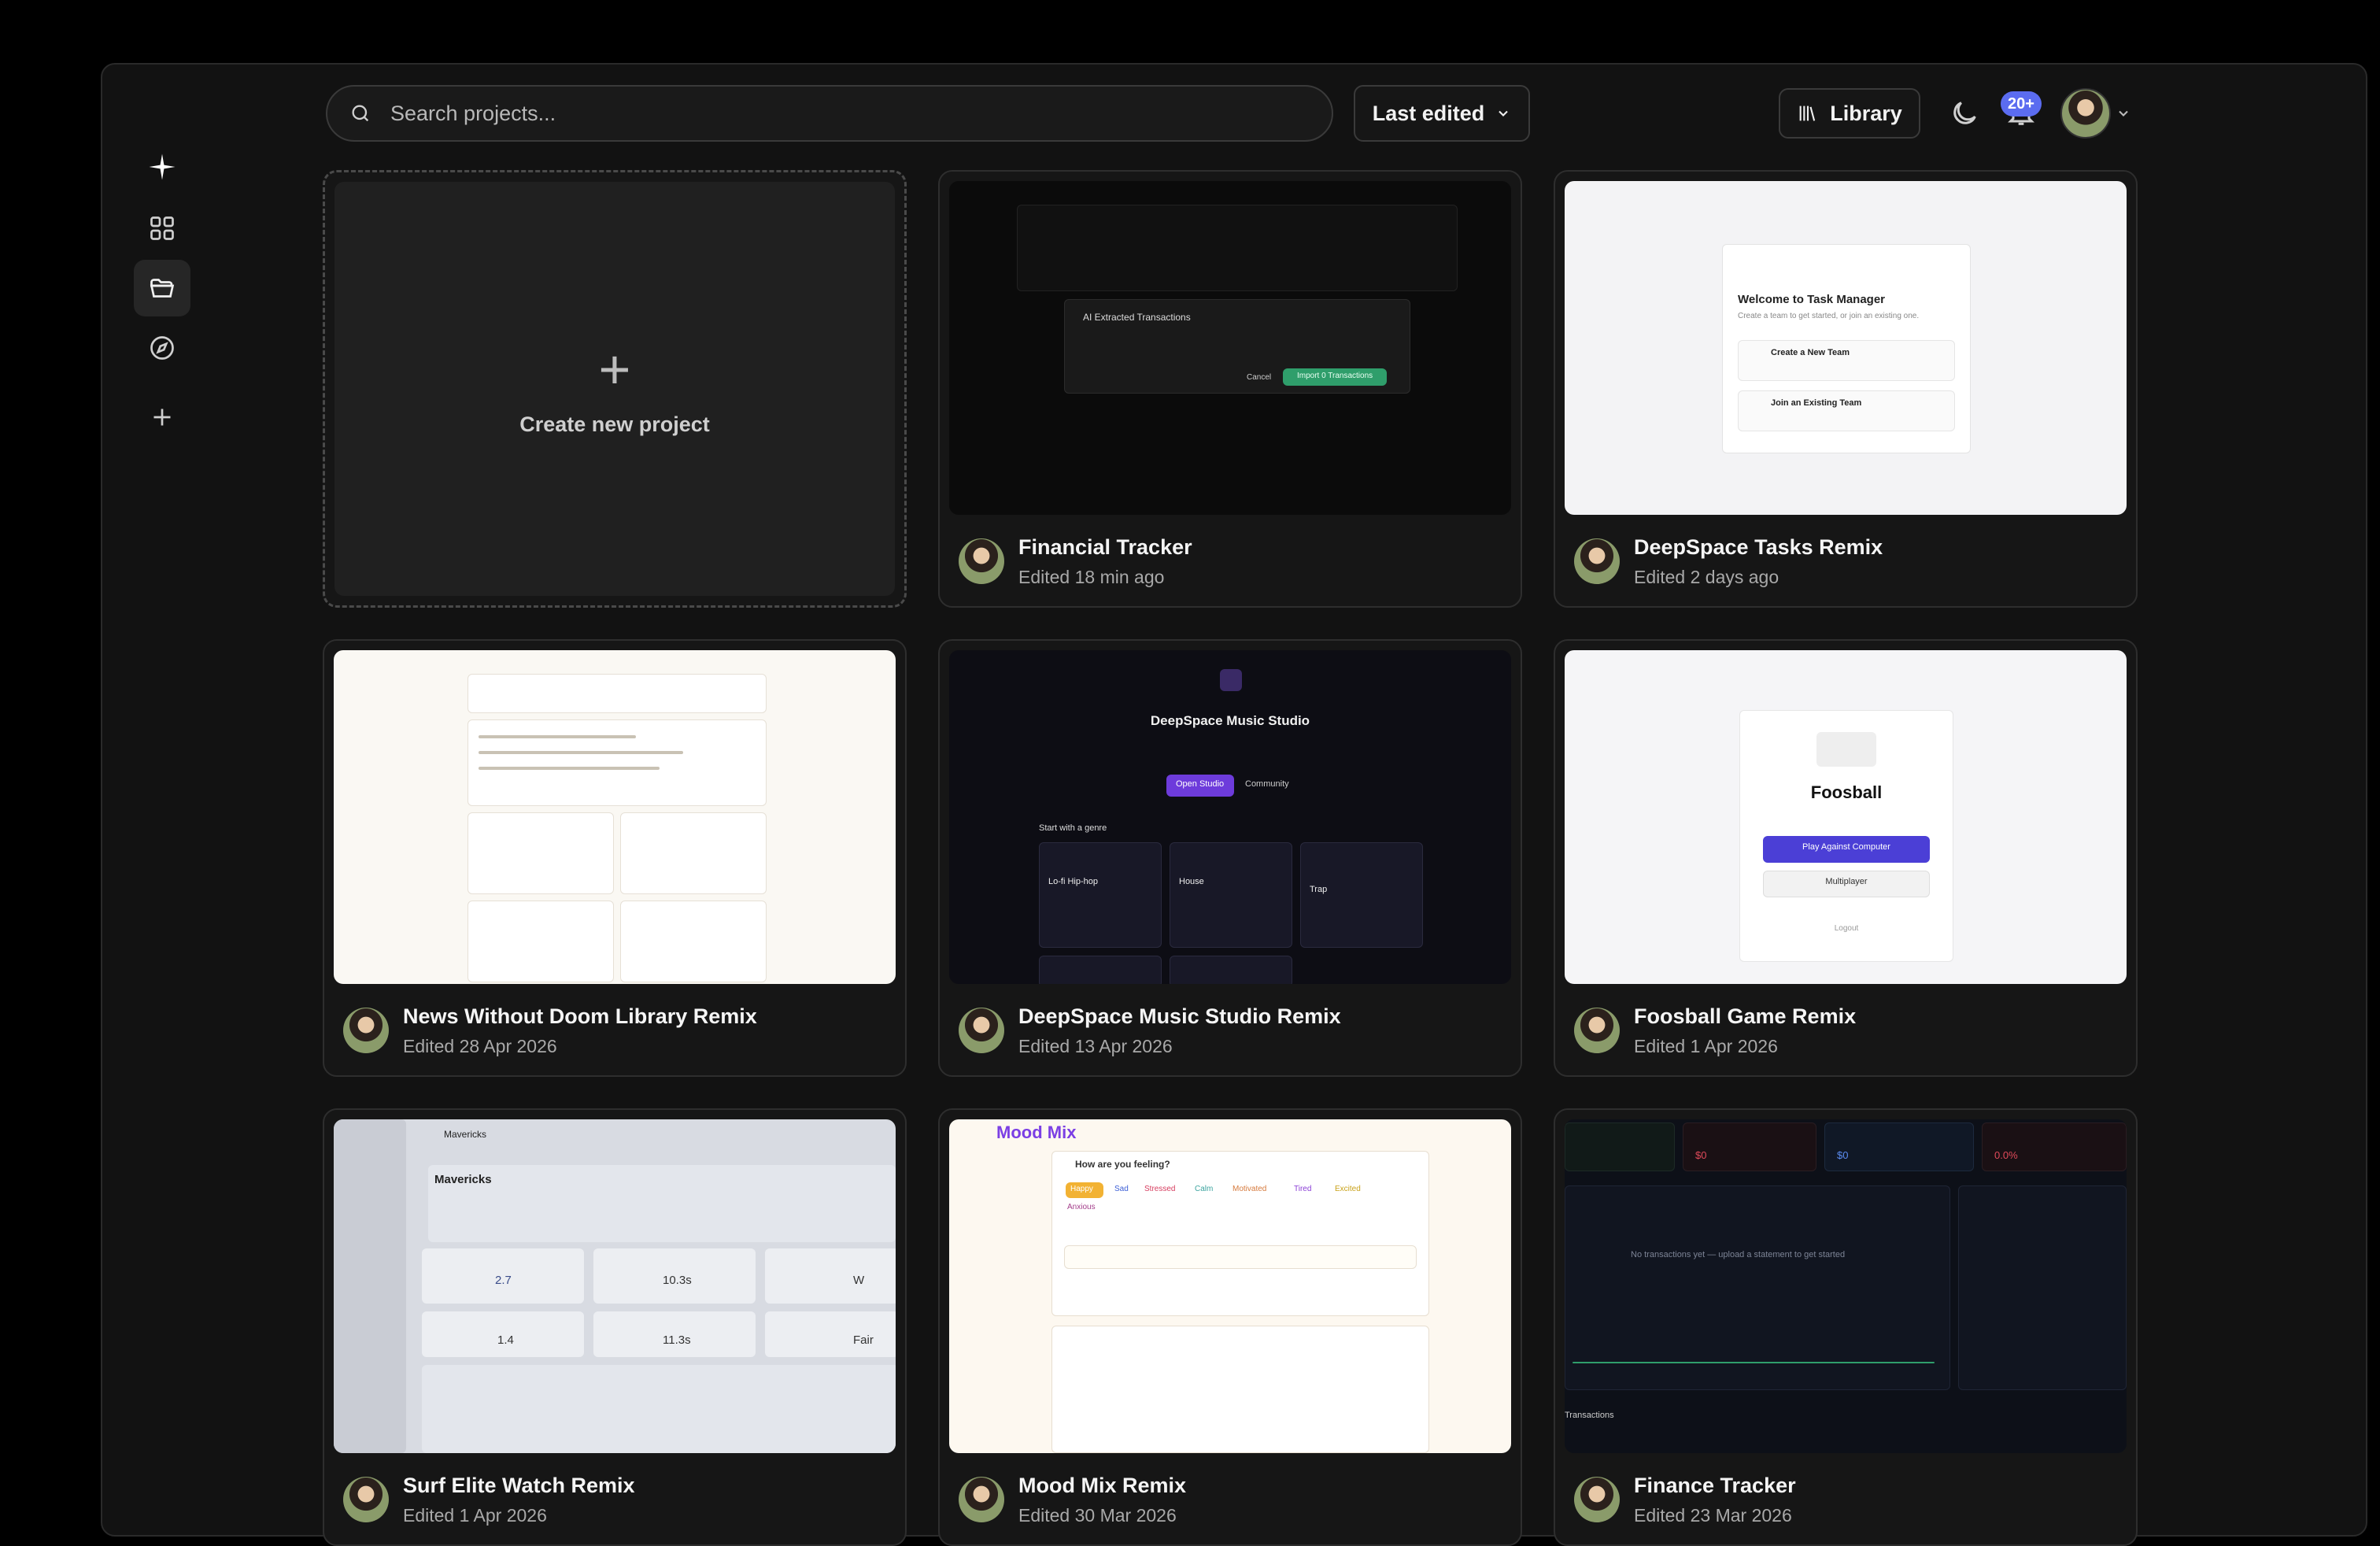  What do you see at coordinates (1964, 114) in the screenshot?
I see `moon-icon` at bounding box center [1964, 114].